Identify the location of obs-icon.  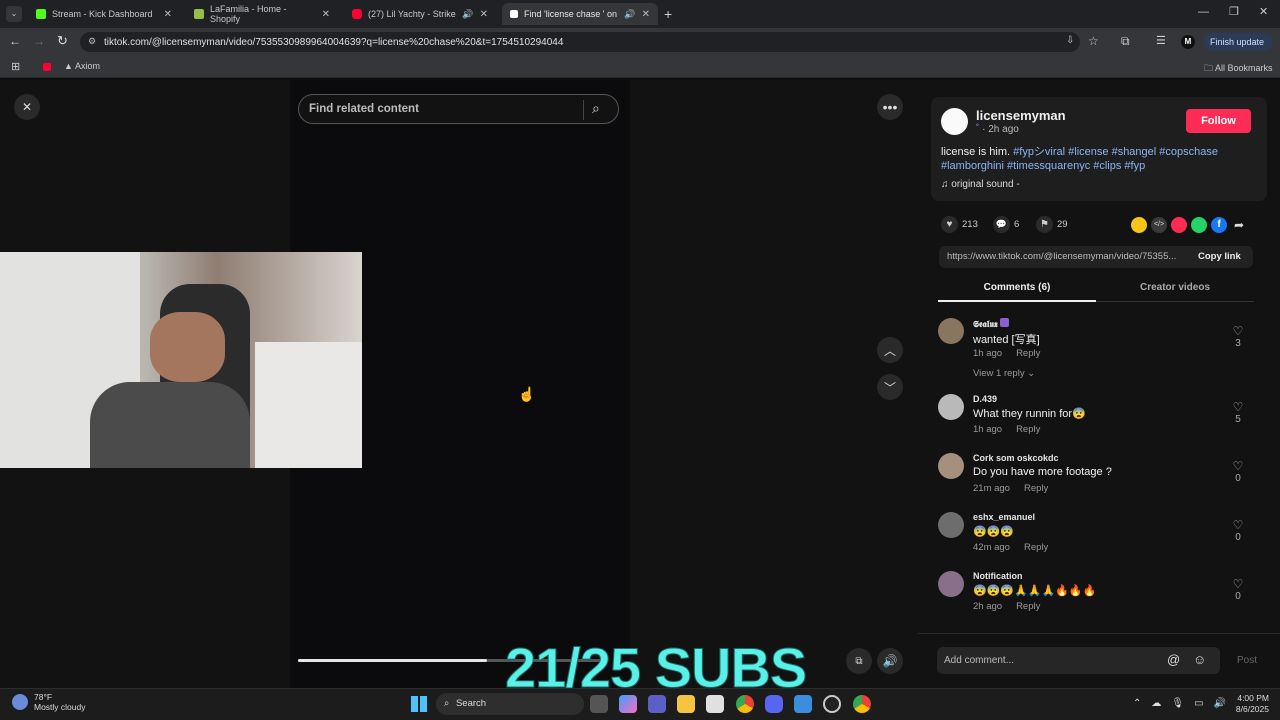
(832, 704).